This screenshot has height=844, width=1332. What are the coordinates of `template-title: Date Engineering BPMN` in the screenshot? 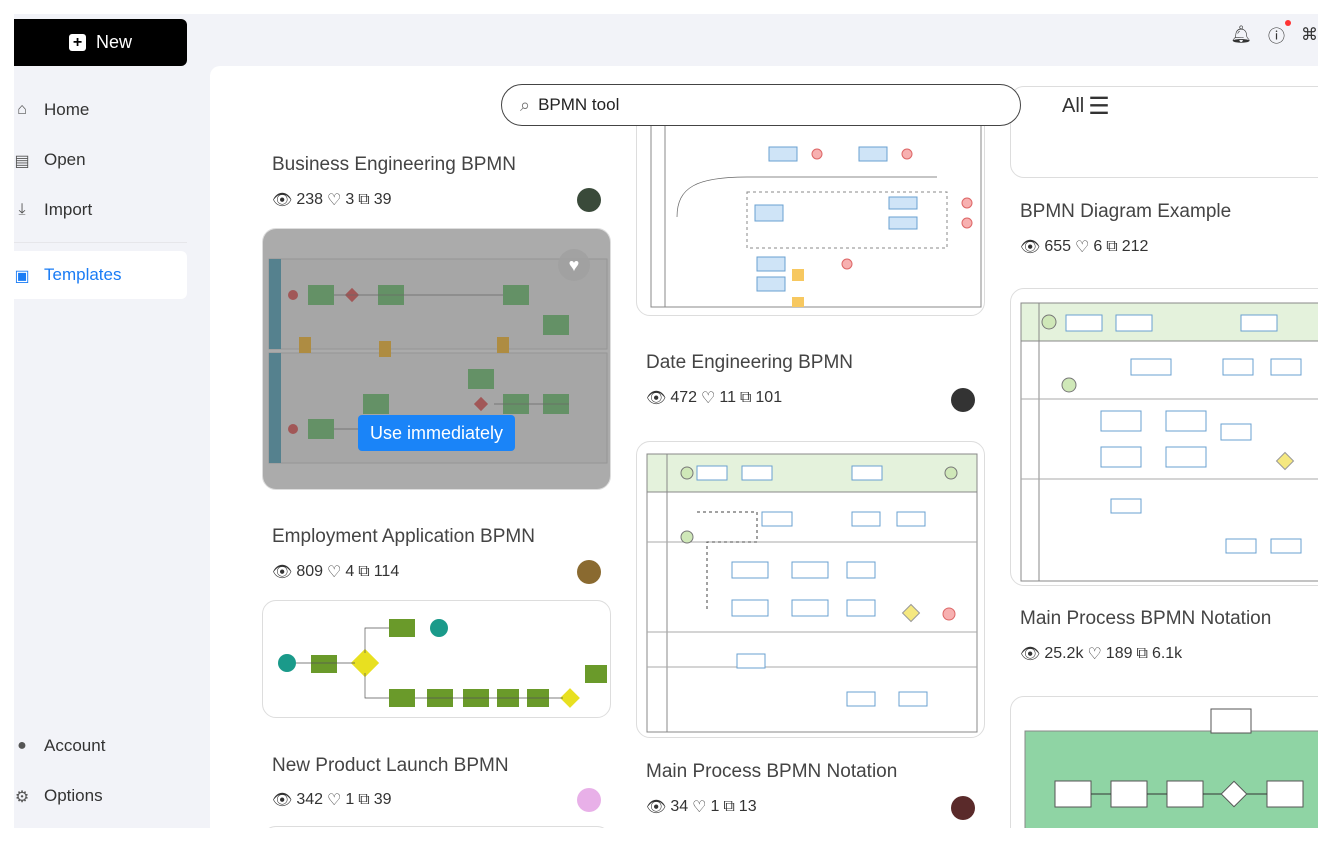 It's located at (749, 363).